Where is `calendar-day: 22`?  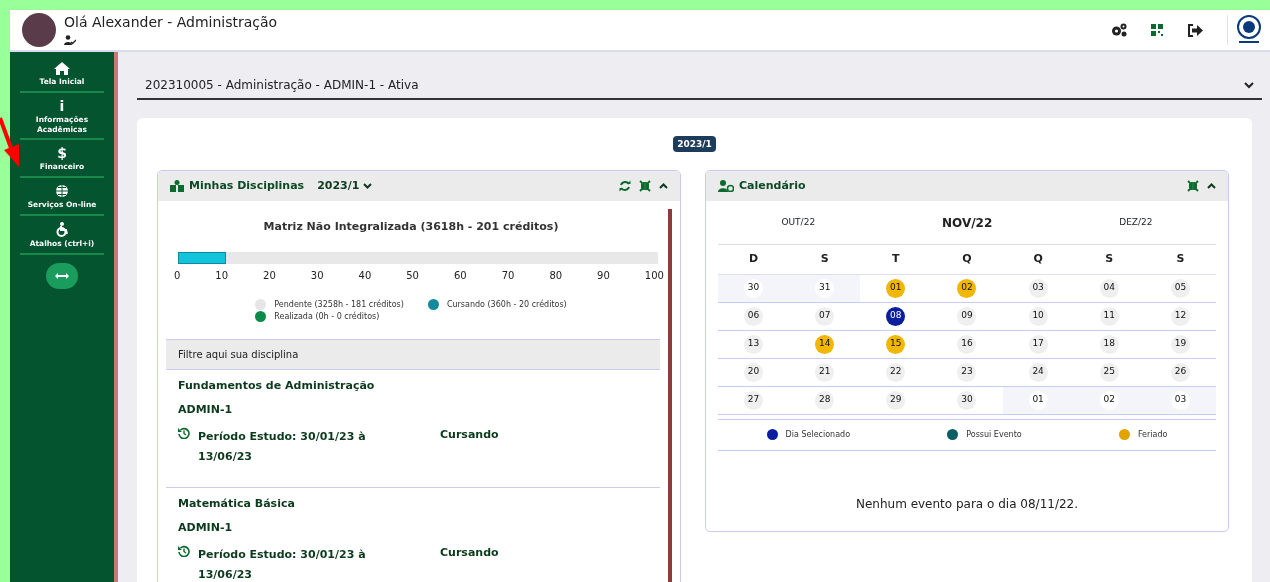 calendar-day: 22 is located at coordinates (896, 372).